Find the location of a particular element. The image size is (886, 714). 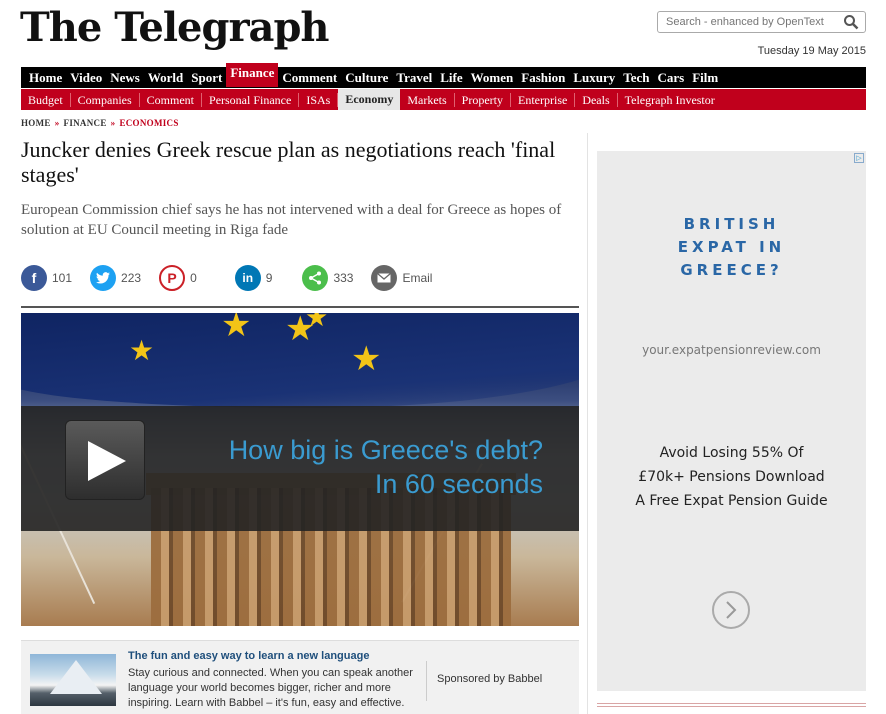

chevron-right-icon is located at coordinates (731, 610).